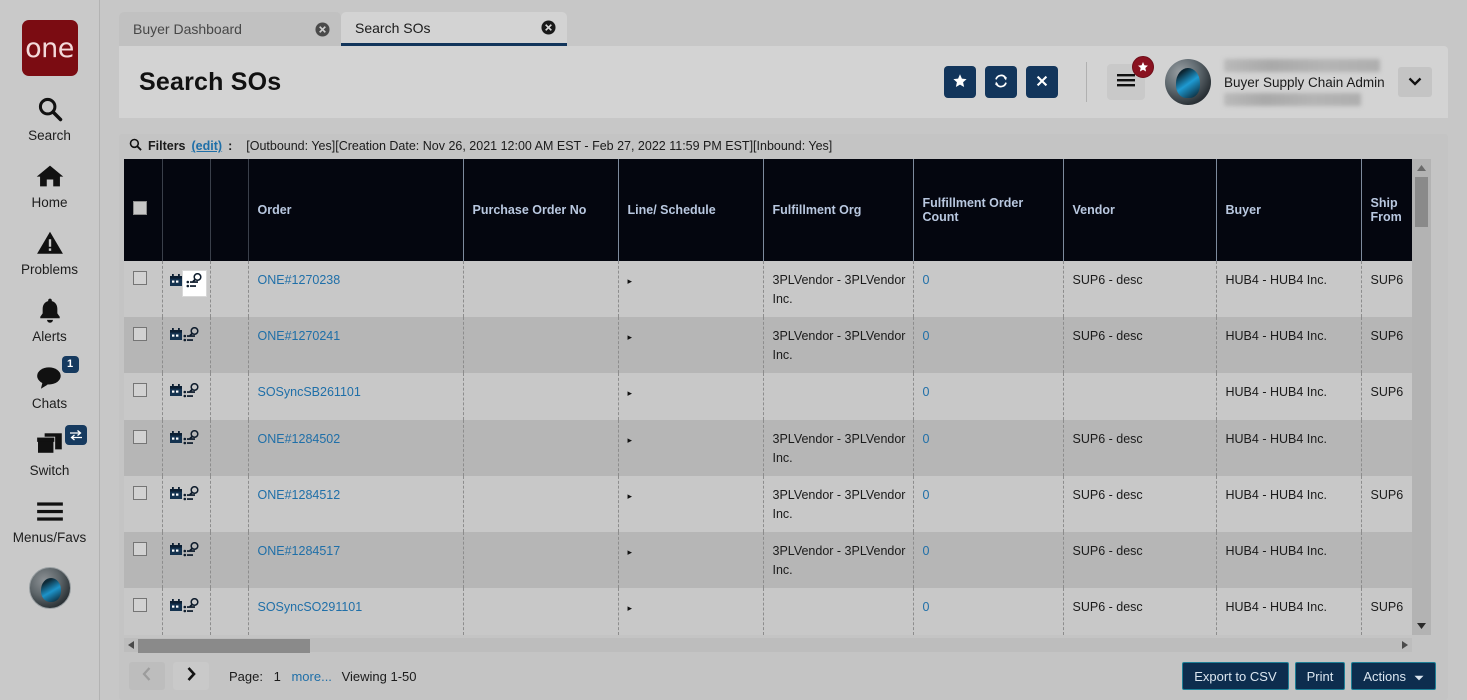  What do you see at coordinates (50, 310) in the screenshot?
I see `sidebar-item-alerts: Alerts` at bounding box center [50, 310].